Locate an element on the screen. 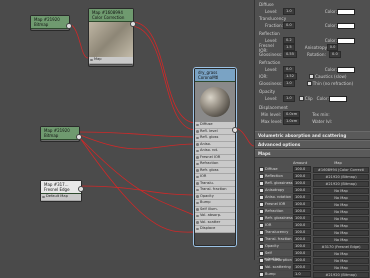 The image size is (370, 278). refraction-gloss-spinner: 1.0 is located at coordinates (289, 83).